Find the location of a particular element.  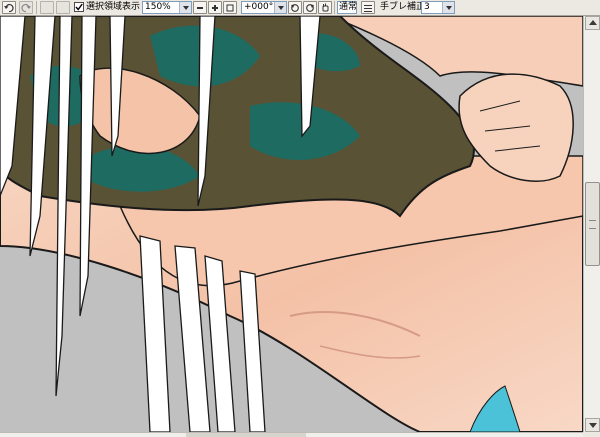

vertical-scrollbar is located at coordinates (591, 224).